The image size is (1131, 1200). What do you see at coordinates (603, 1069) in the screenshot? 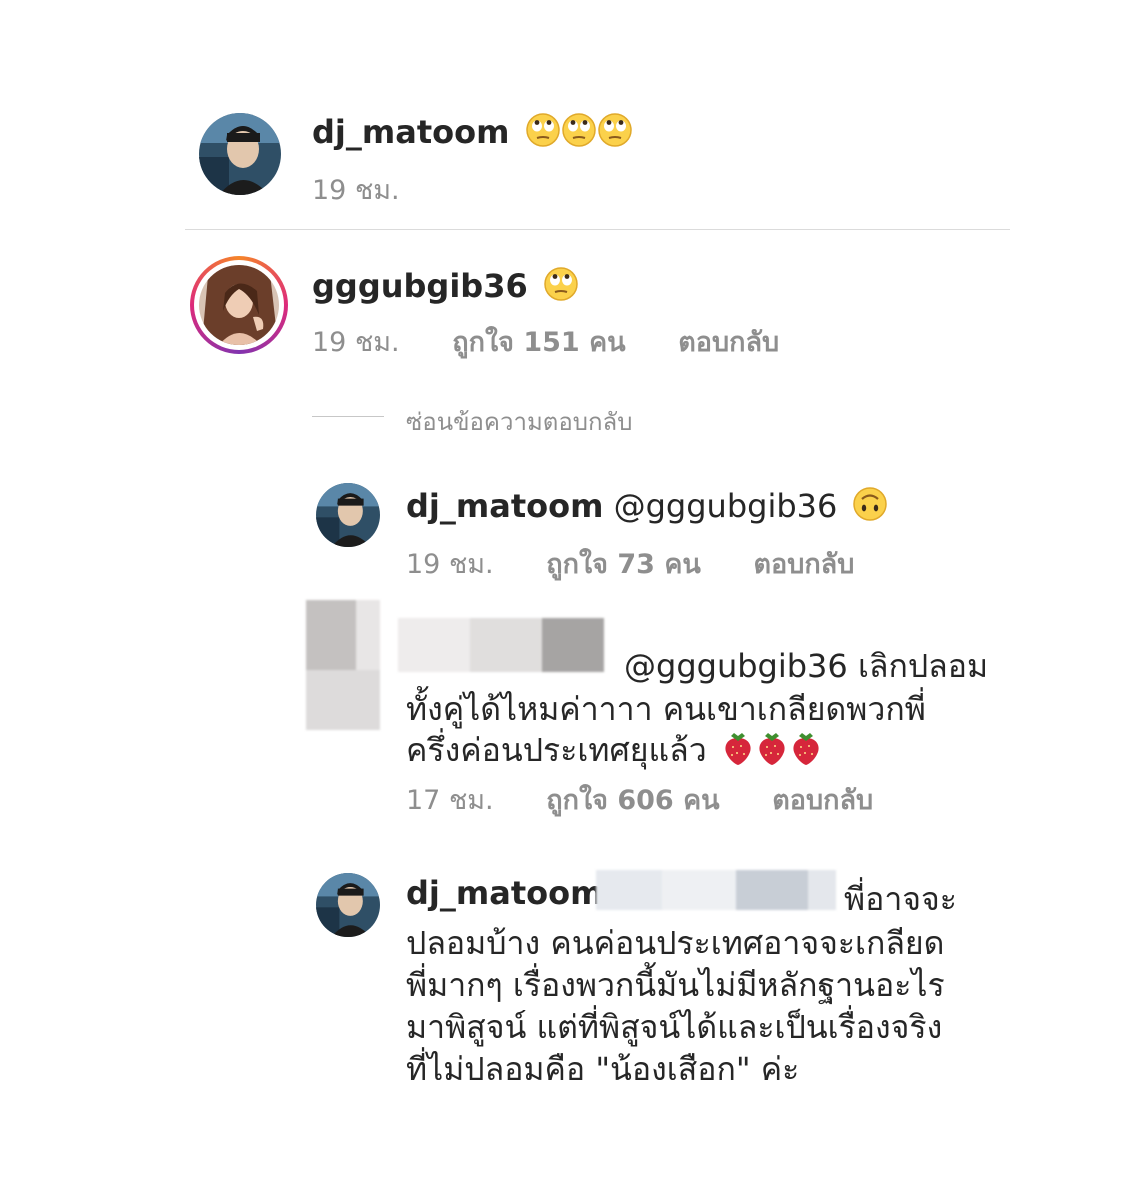
I see `reply-text-line: ที่ไม่ปลอมคือ "น้องเสือก" ค่ะ` at bounding box center [603, 1069].